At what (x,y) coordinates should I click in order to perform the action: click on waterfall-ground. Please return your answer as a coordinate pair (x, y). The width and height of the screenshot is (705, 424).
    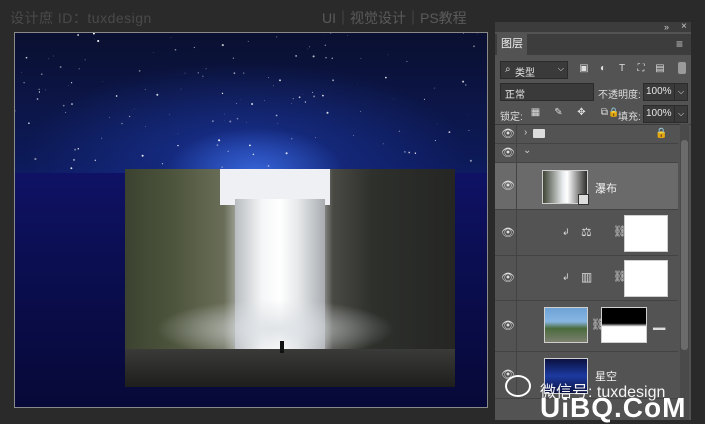
    Looking at the image, I should click on (290, 368).